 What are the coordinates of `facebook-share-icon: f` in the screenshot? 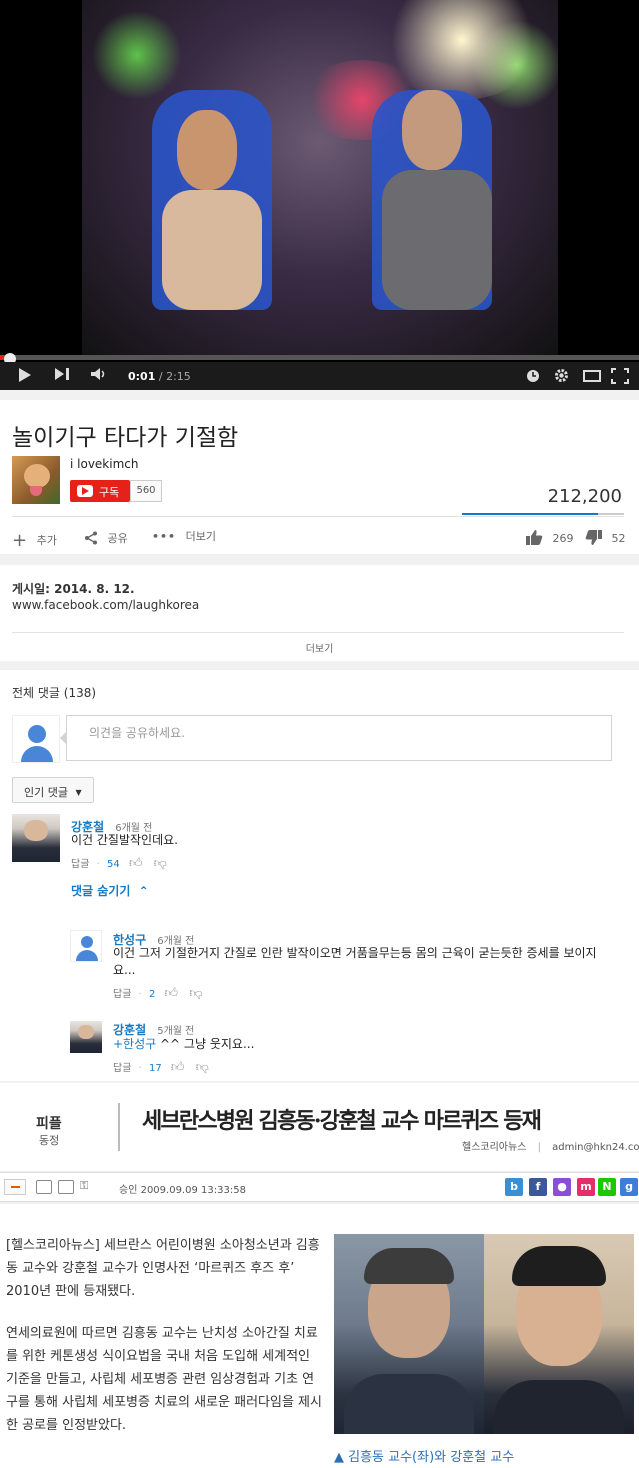 It's located at (538, 1187).